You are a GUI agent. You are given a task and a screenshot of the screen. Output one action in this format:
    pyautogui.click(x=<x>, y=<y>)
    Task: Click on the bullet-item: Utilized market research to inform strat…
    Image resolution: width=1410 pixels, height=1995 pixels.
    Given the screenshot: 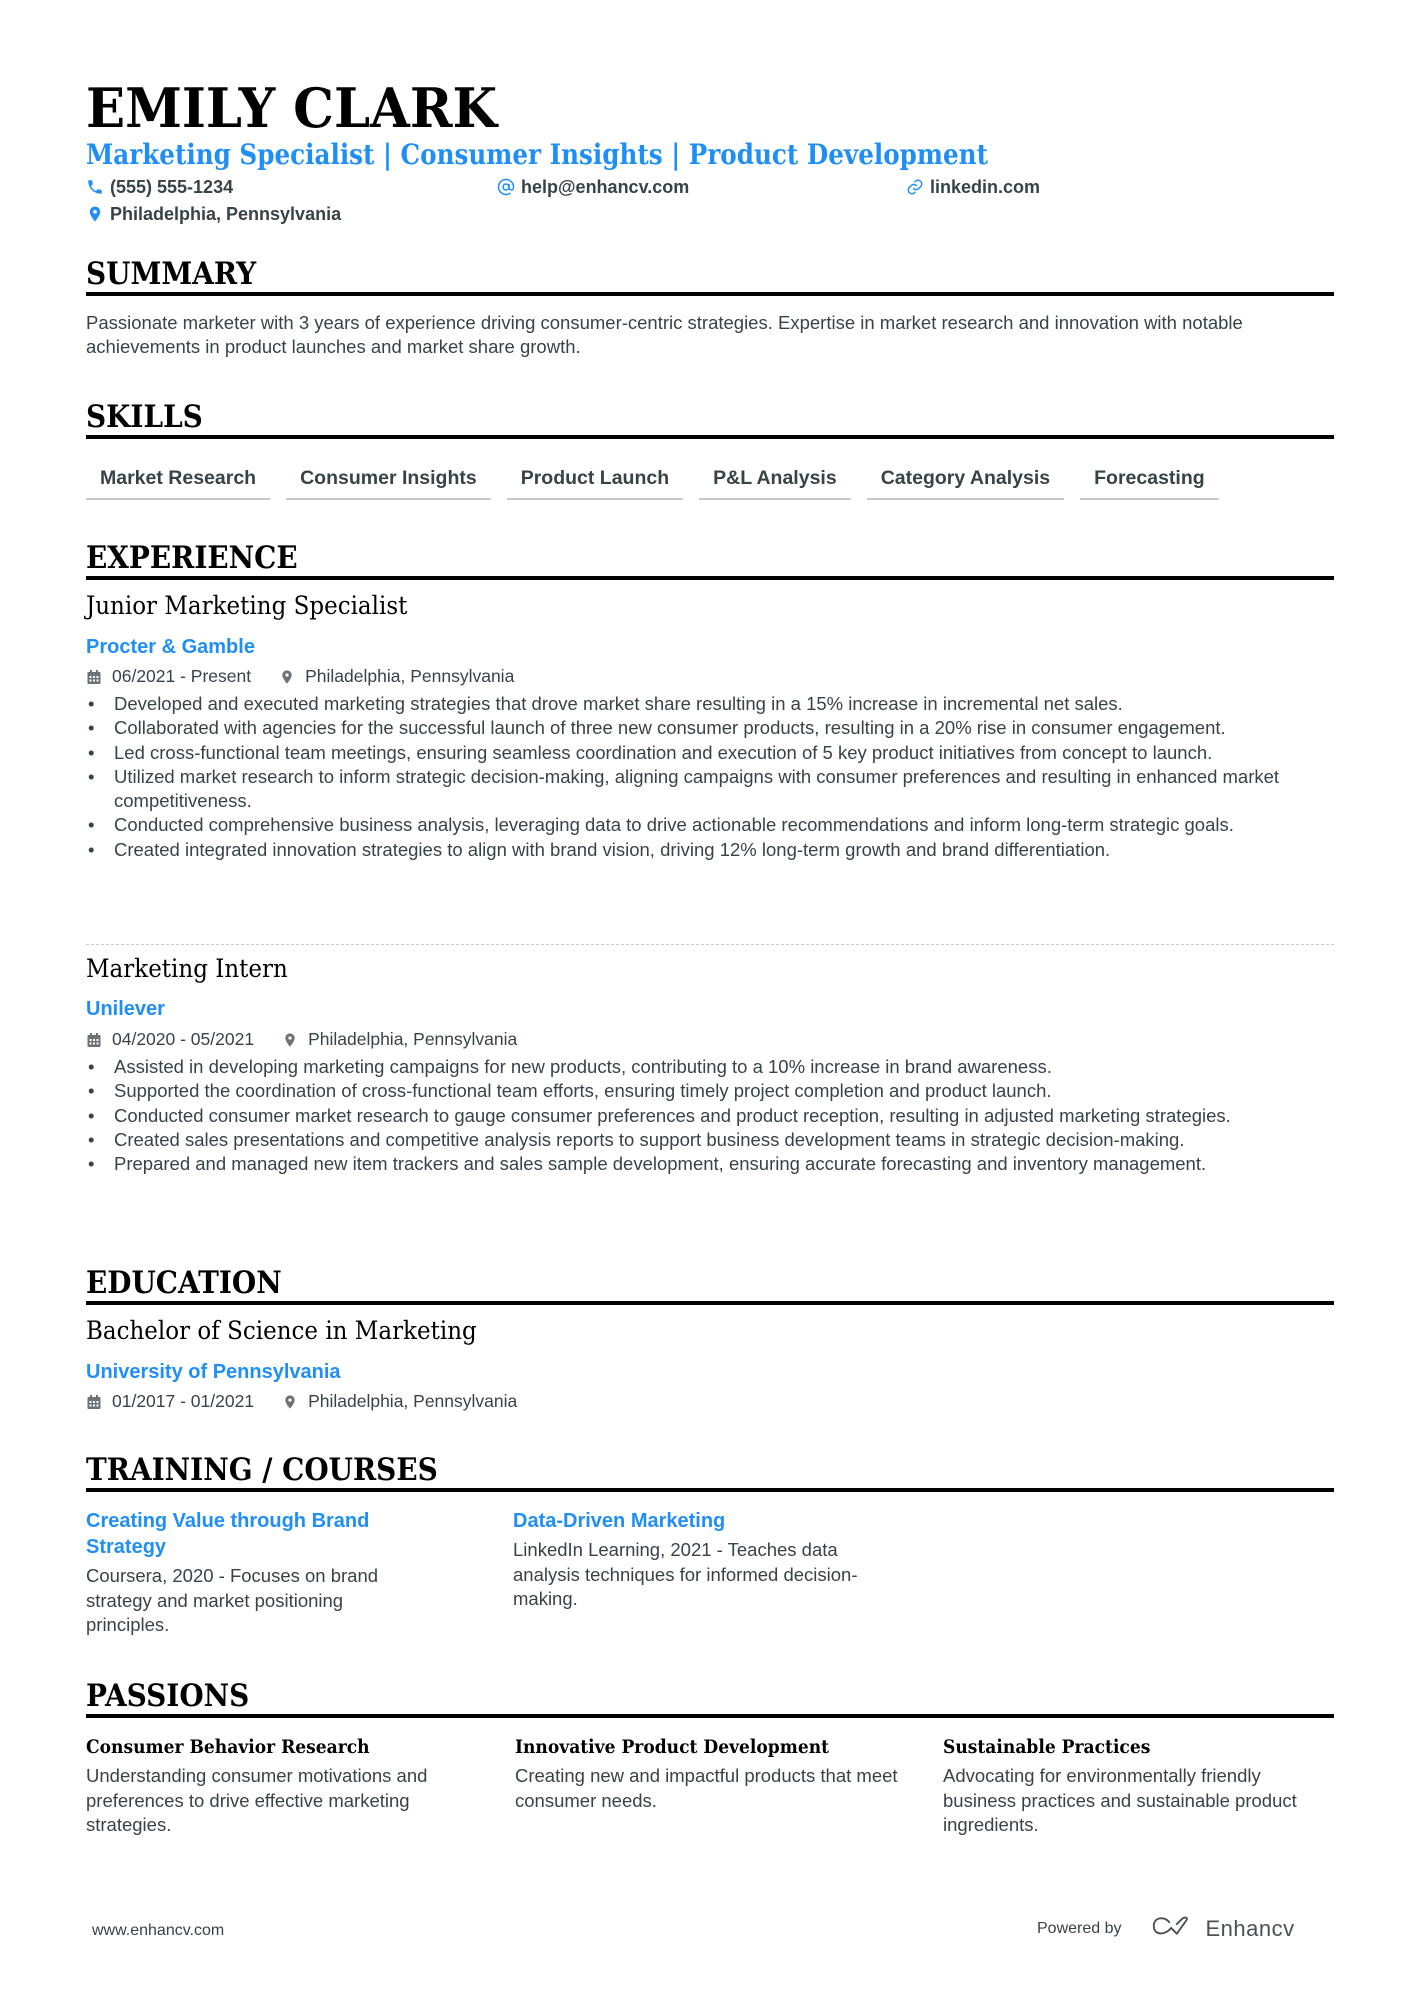 What is the action you would take?
    pyautogui.click(x=710, y=789)
    